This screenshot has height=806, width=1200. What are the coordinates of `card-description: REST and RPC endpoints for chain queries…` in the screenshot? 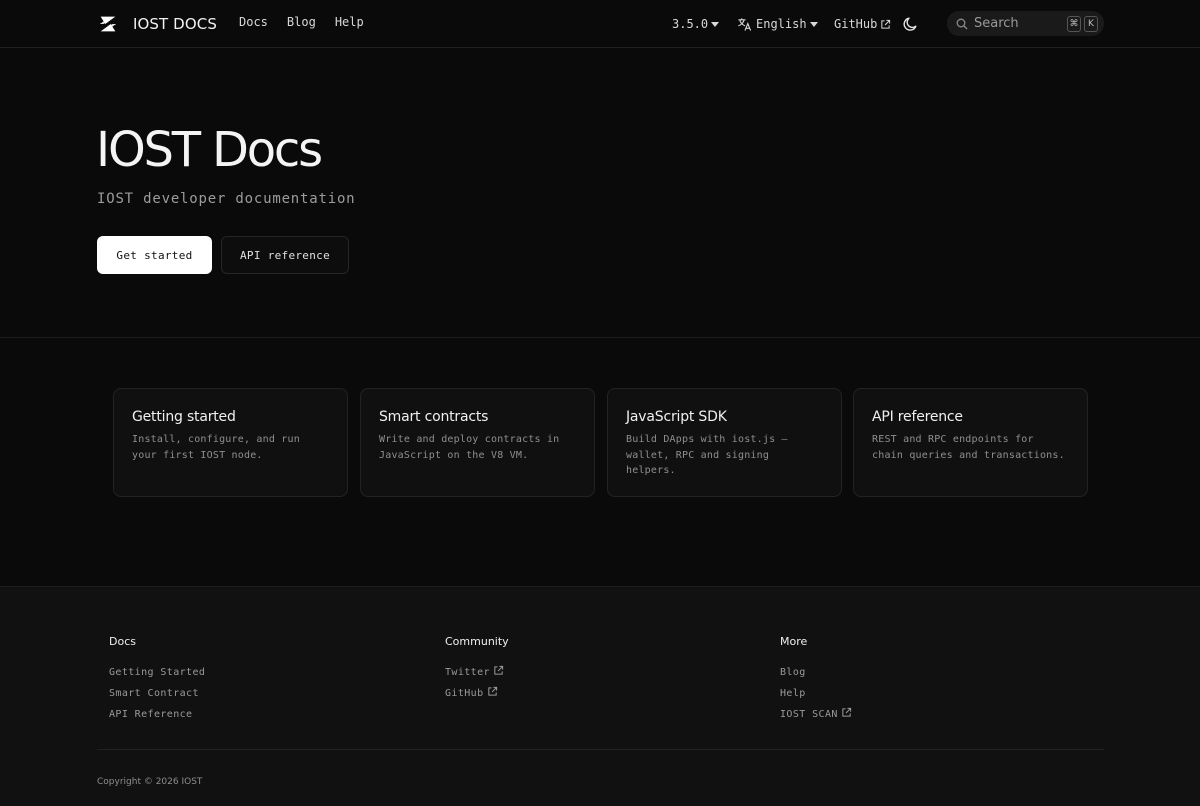 It's located at (968, 447).